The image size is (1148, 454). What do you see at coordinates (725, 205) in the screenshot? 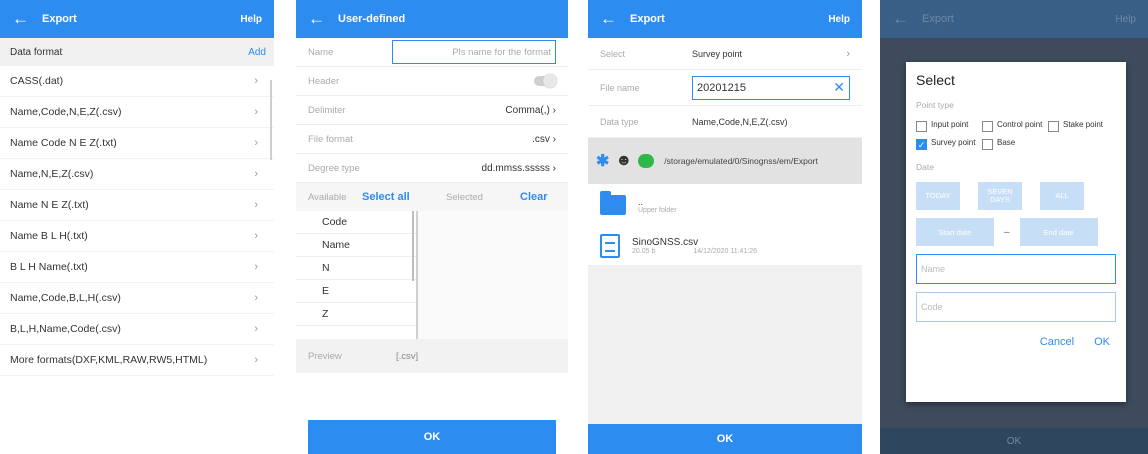
I see `upper-folder-item: .. Upper folder` at bounding box center [725, 205].